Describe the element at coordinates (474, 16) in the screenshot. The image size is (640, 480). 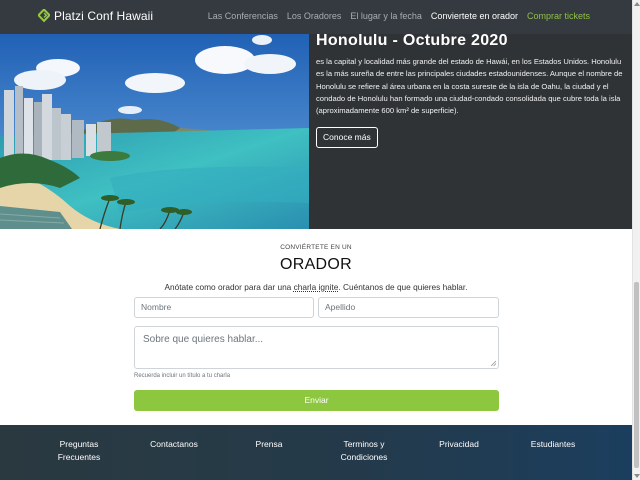
I see `nav-link-conviertete-orador: Conviertete en orador` at that location.